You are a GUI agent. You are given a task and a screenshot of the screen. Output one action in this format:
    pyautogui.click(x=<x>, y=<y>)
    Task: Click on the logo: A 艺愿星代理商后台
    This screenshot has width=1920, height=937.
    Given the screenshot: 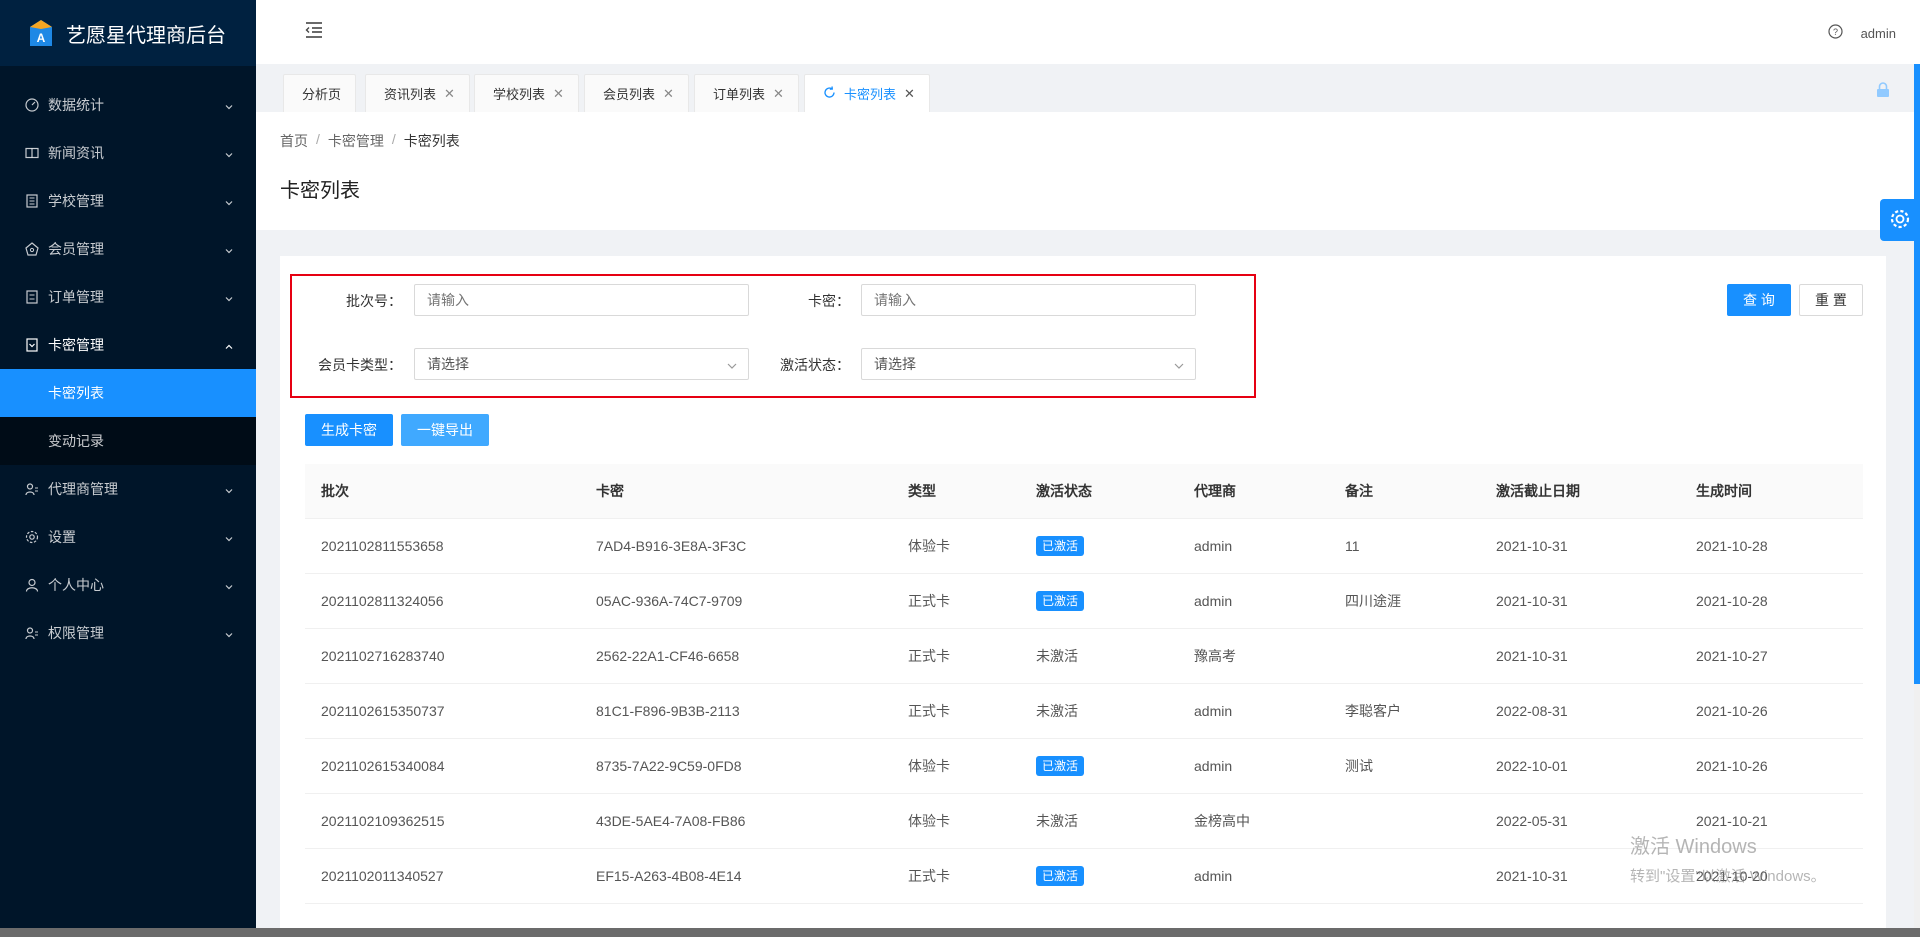 What is the action you would take?
    pyautogui.click(x=128, y=33)
    